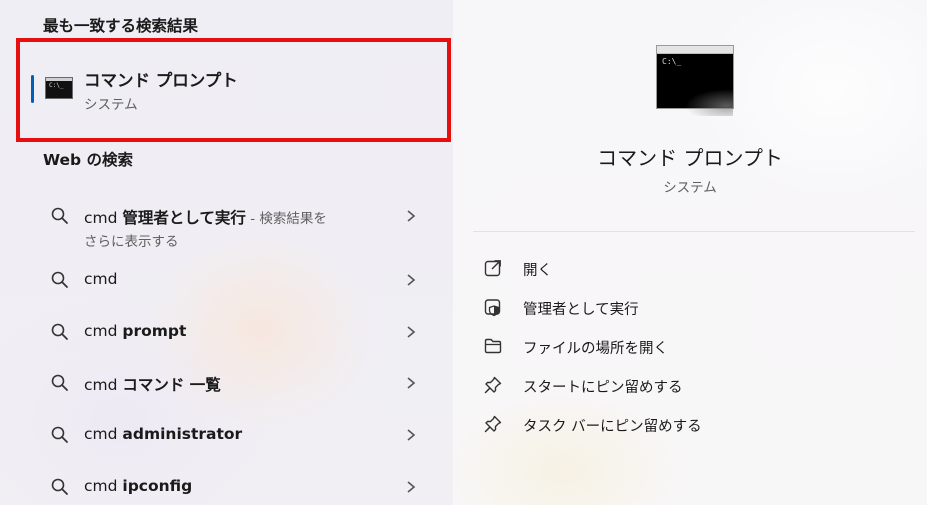 The width and height of the screenshot is (927, 505). Describe the element at coordinates (693, 385) in the screenshot. I see `action-pin-to-start: スタートにピン留めする` at that location.